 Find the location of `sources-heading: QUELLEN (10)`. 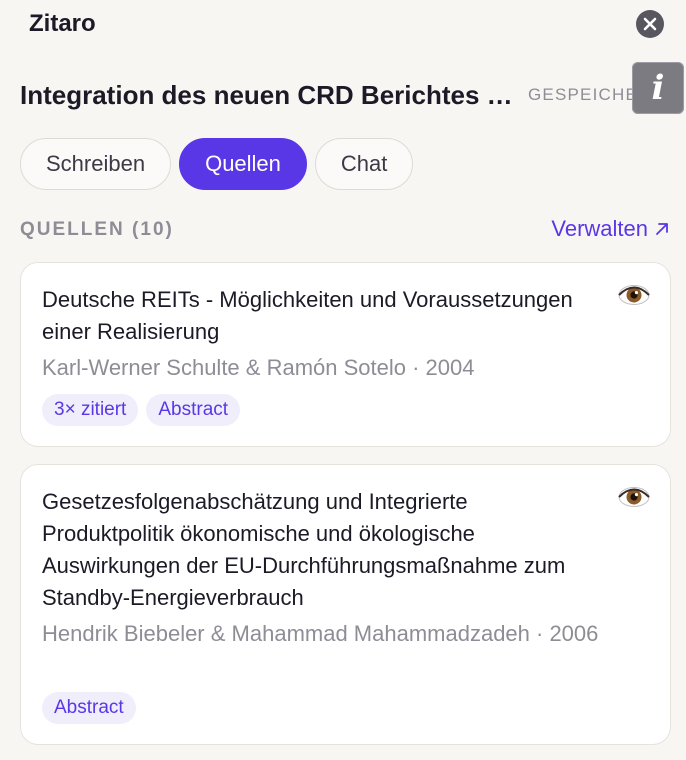

sources-heading: QUELLEN (10) is located at coordinates (97, 229).